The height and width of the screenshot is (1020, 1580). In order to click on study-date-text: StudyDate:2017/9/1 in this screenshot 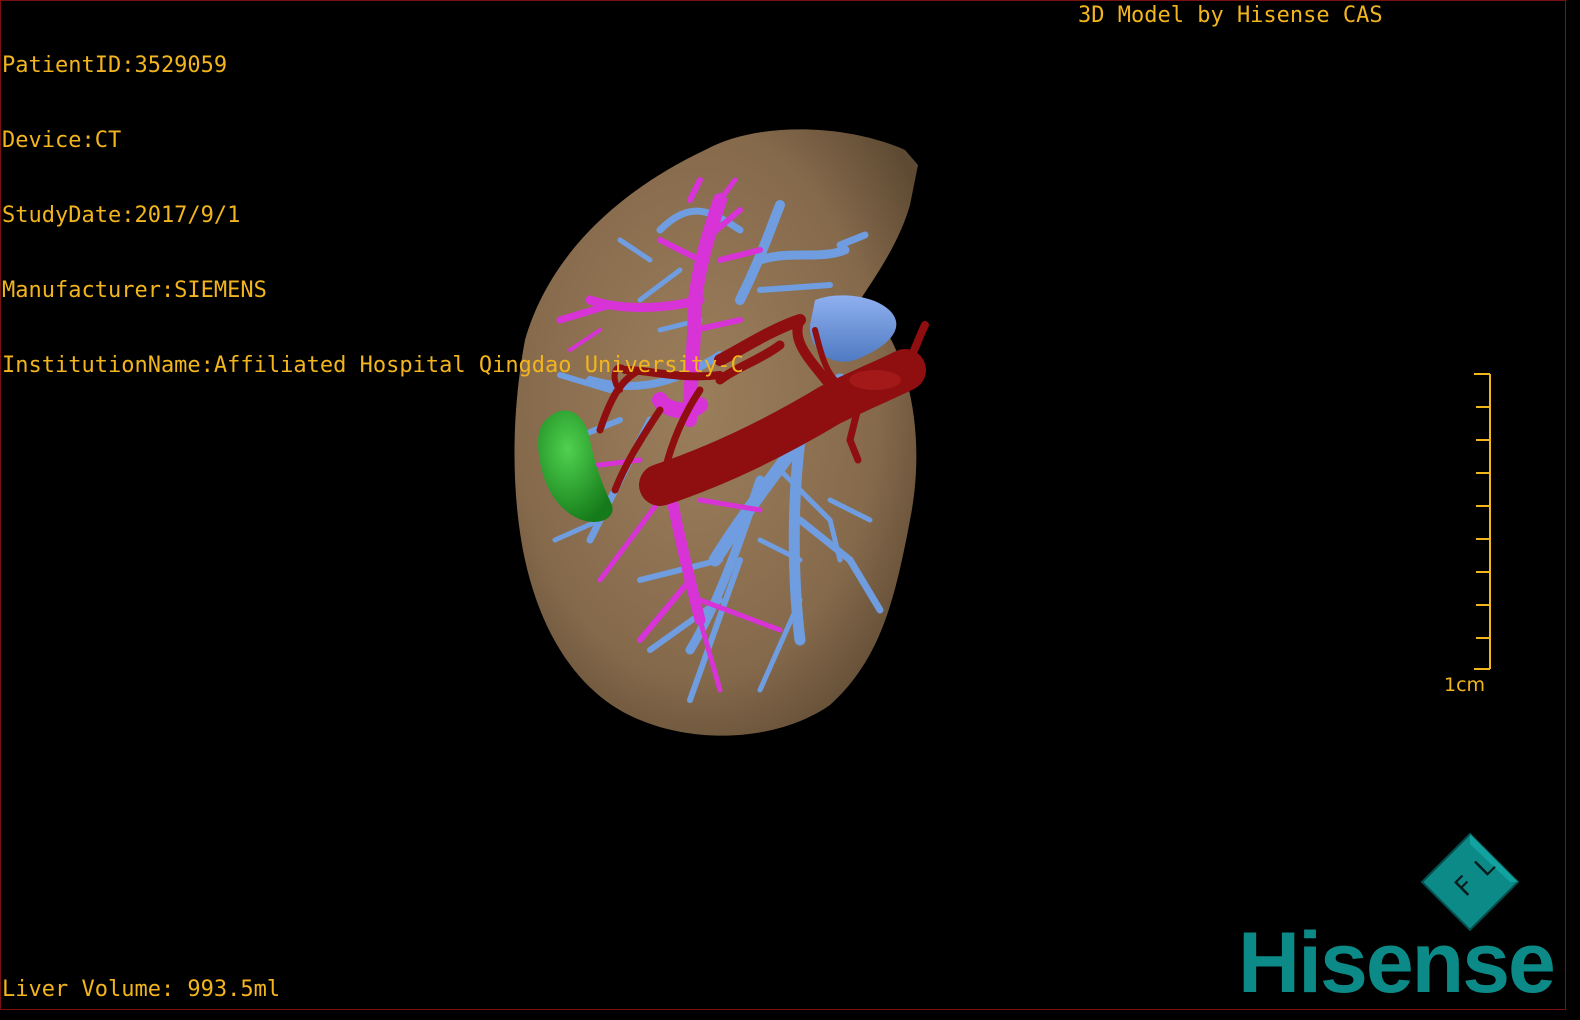, I will do `click(121, 215)`.